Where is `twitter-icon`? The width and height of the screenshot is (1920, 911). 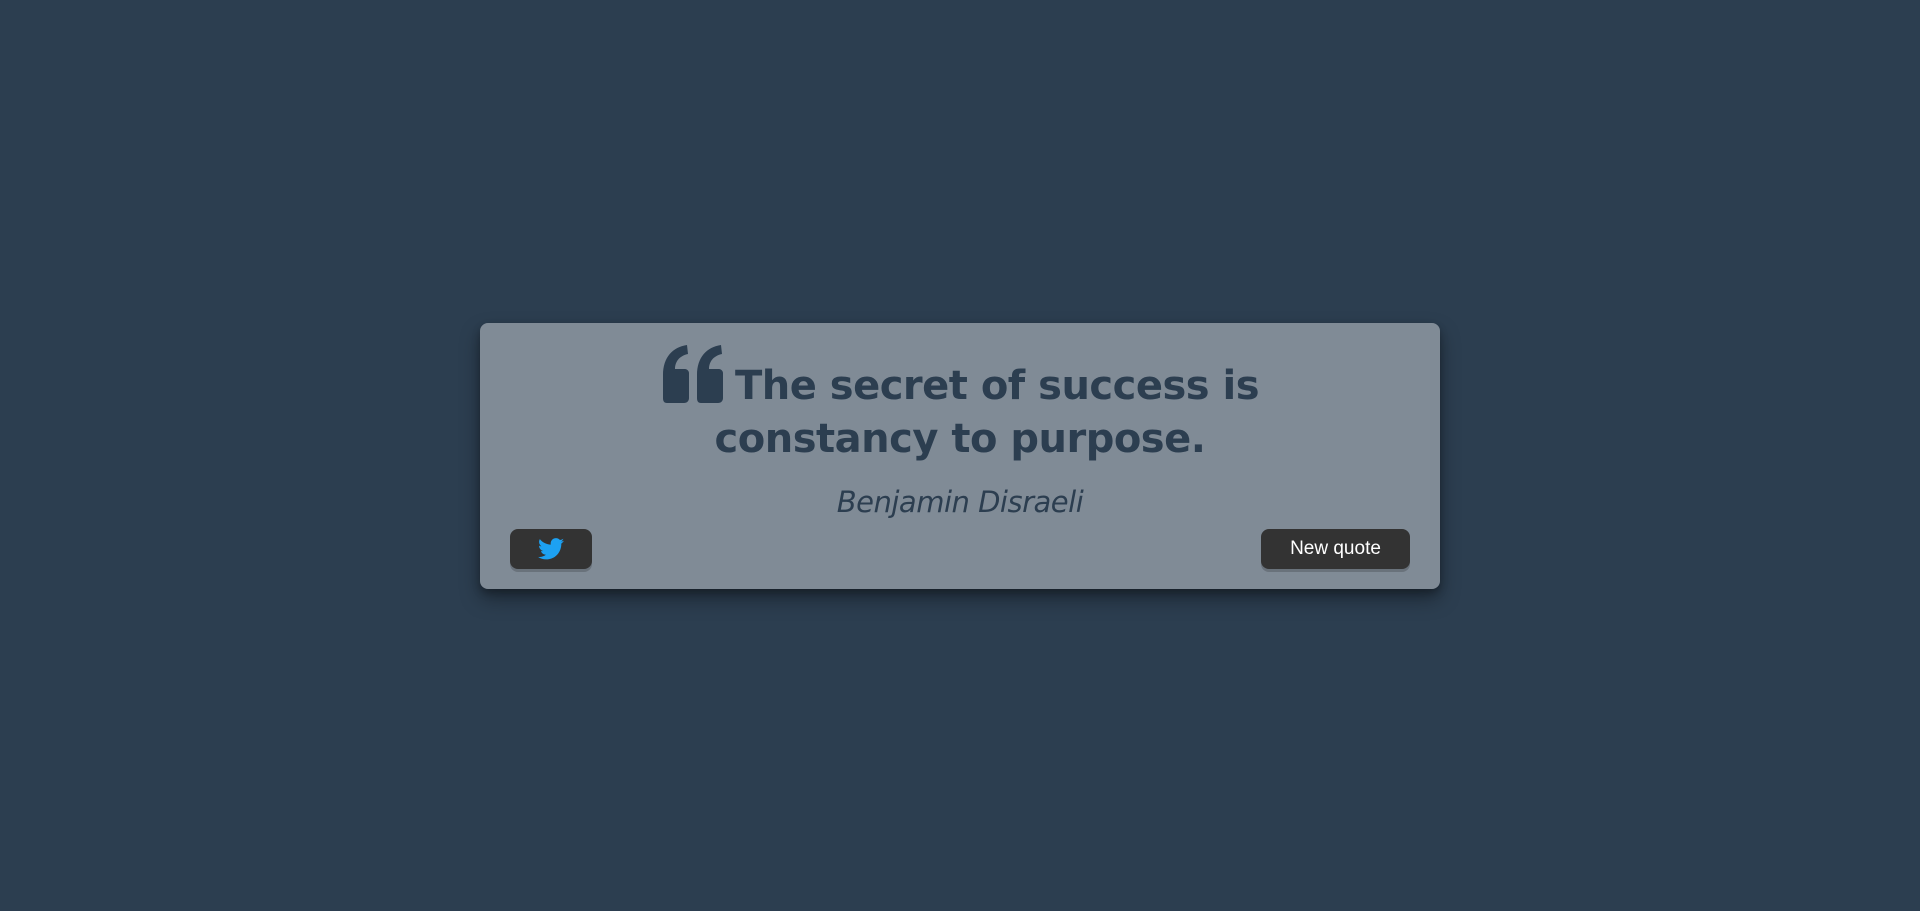 twitter-icon is located at coordinates (551, 549).